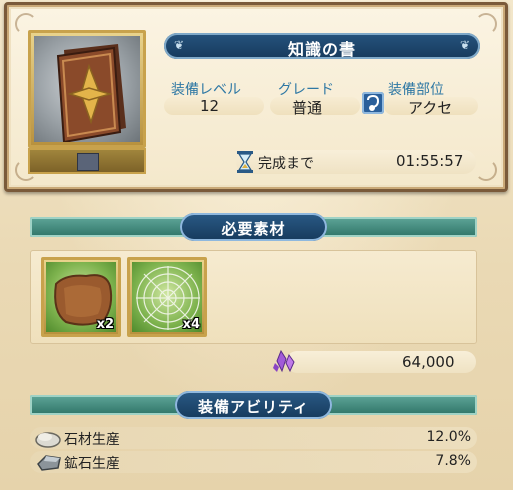 The image size is (513, 490). Describe the element at coordinates (91, 93) in the screenshot. I see `book-icon` at that location.